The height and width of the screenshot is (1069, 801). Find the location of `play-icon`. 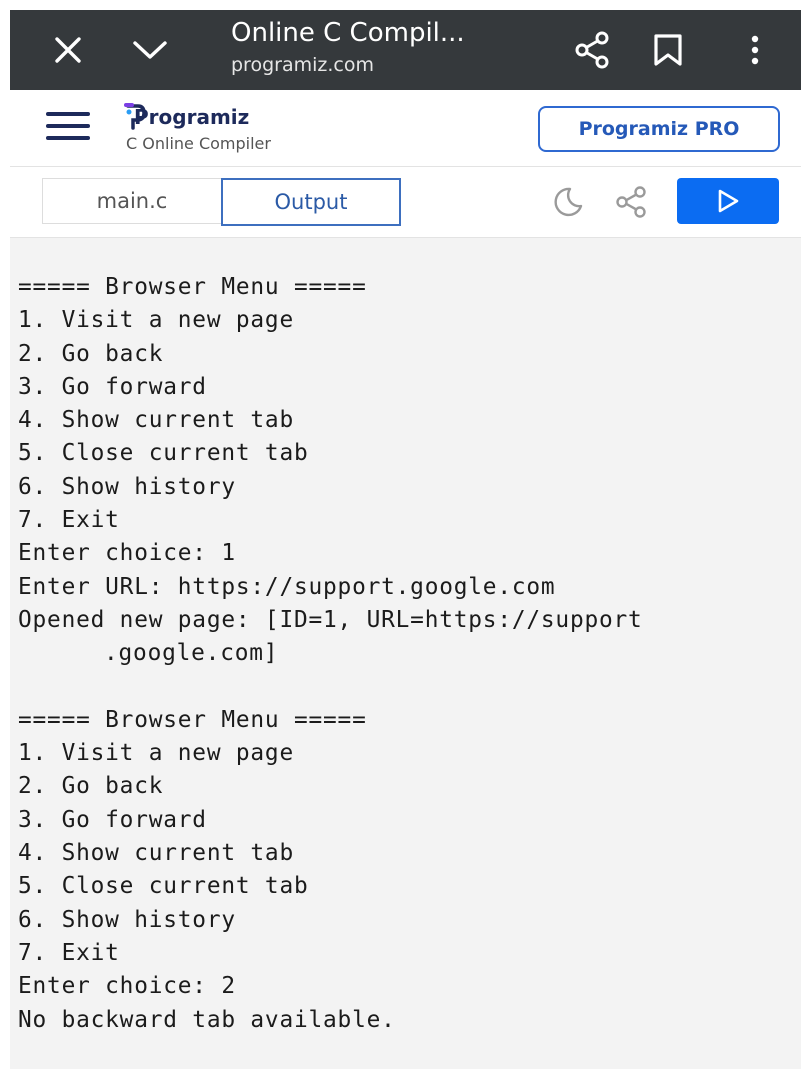

play-icon is located at coordinates (728, 201).